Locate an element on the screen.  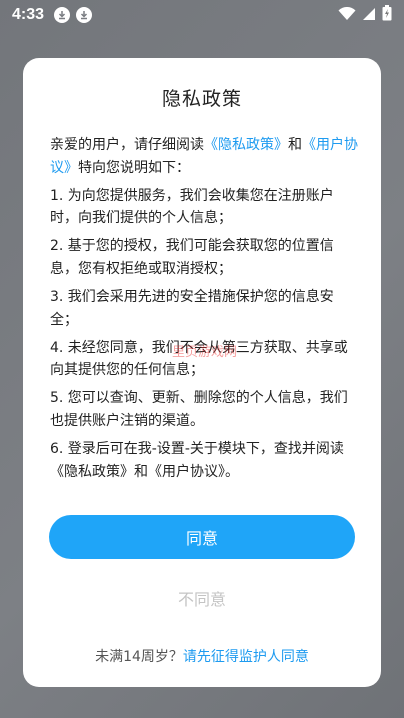
age-notice: 未满14周岁？请先征得监护人同意 is located at coordinates (202, 656).